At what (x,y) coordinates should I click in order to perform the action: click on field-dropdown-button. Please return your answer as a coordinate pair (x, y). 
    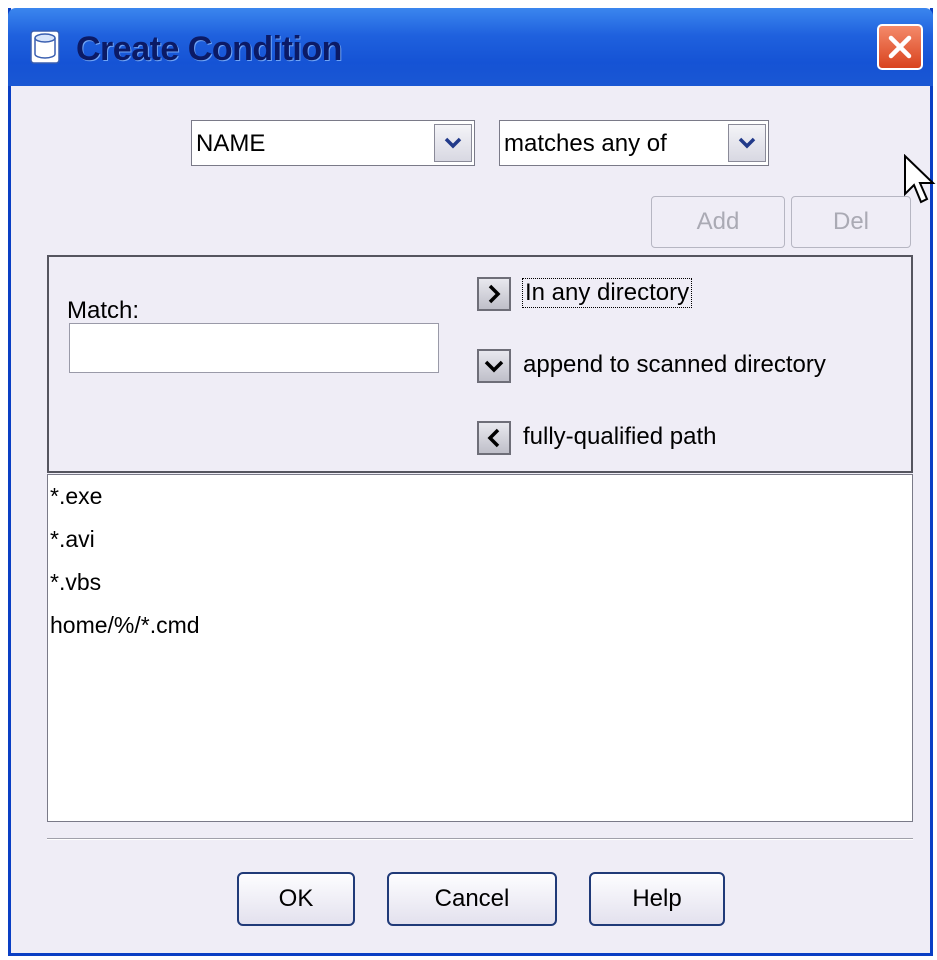
    Looking at the image, I should click on (453, 143).